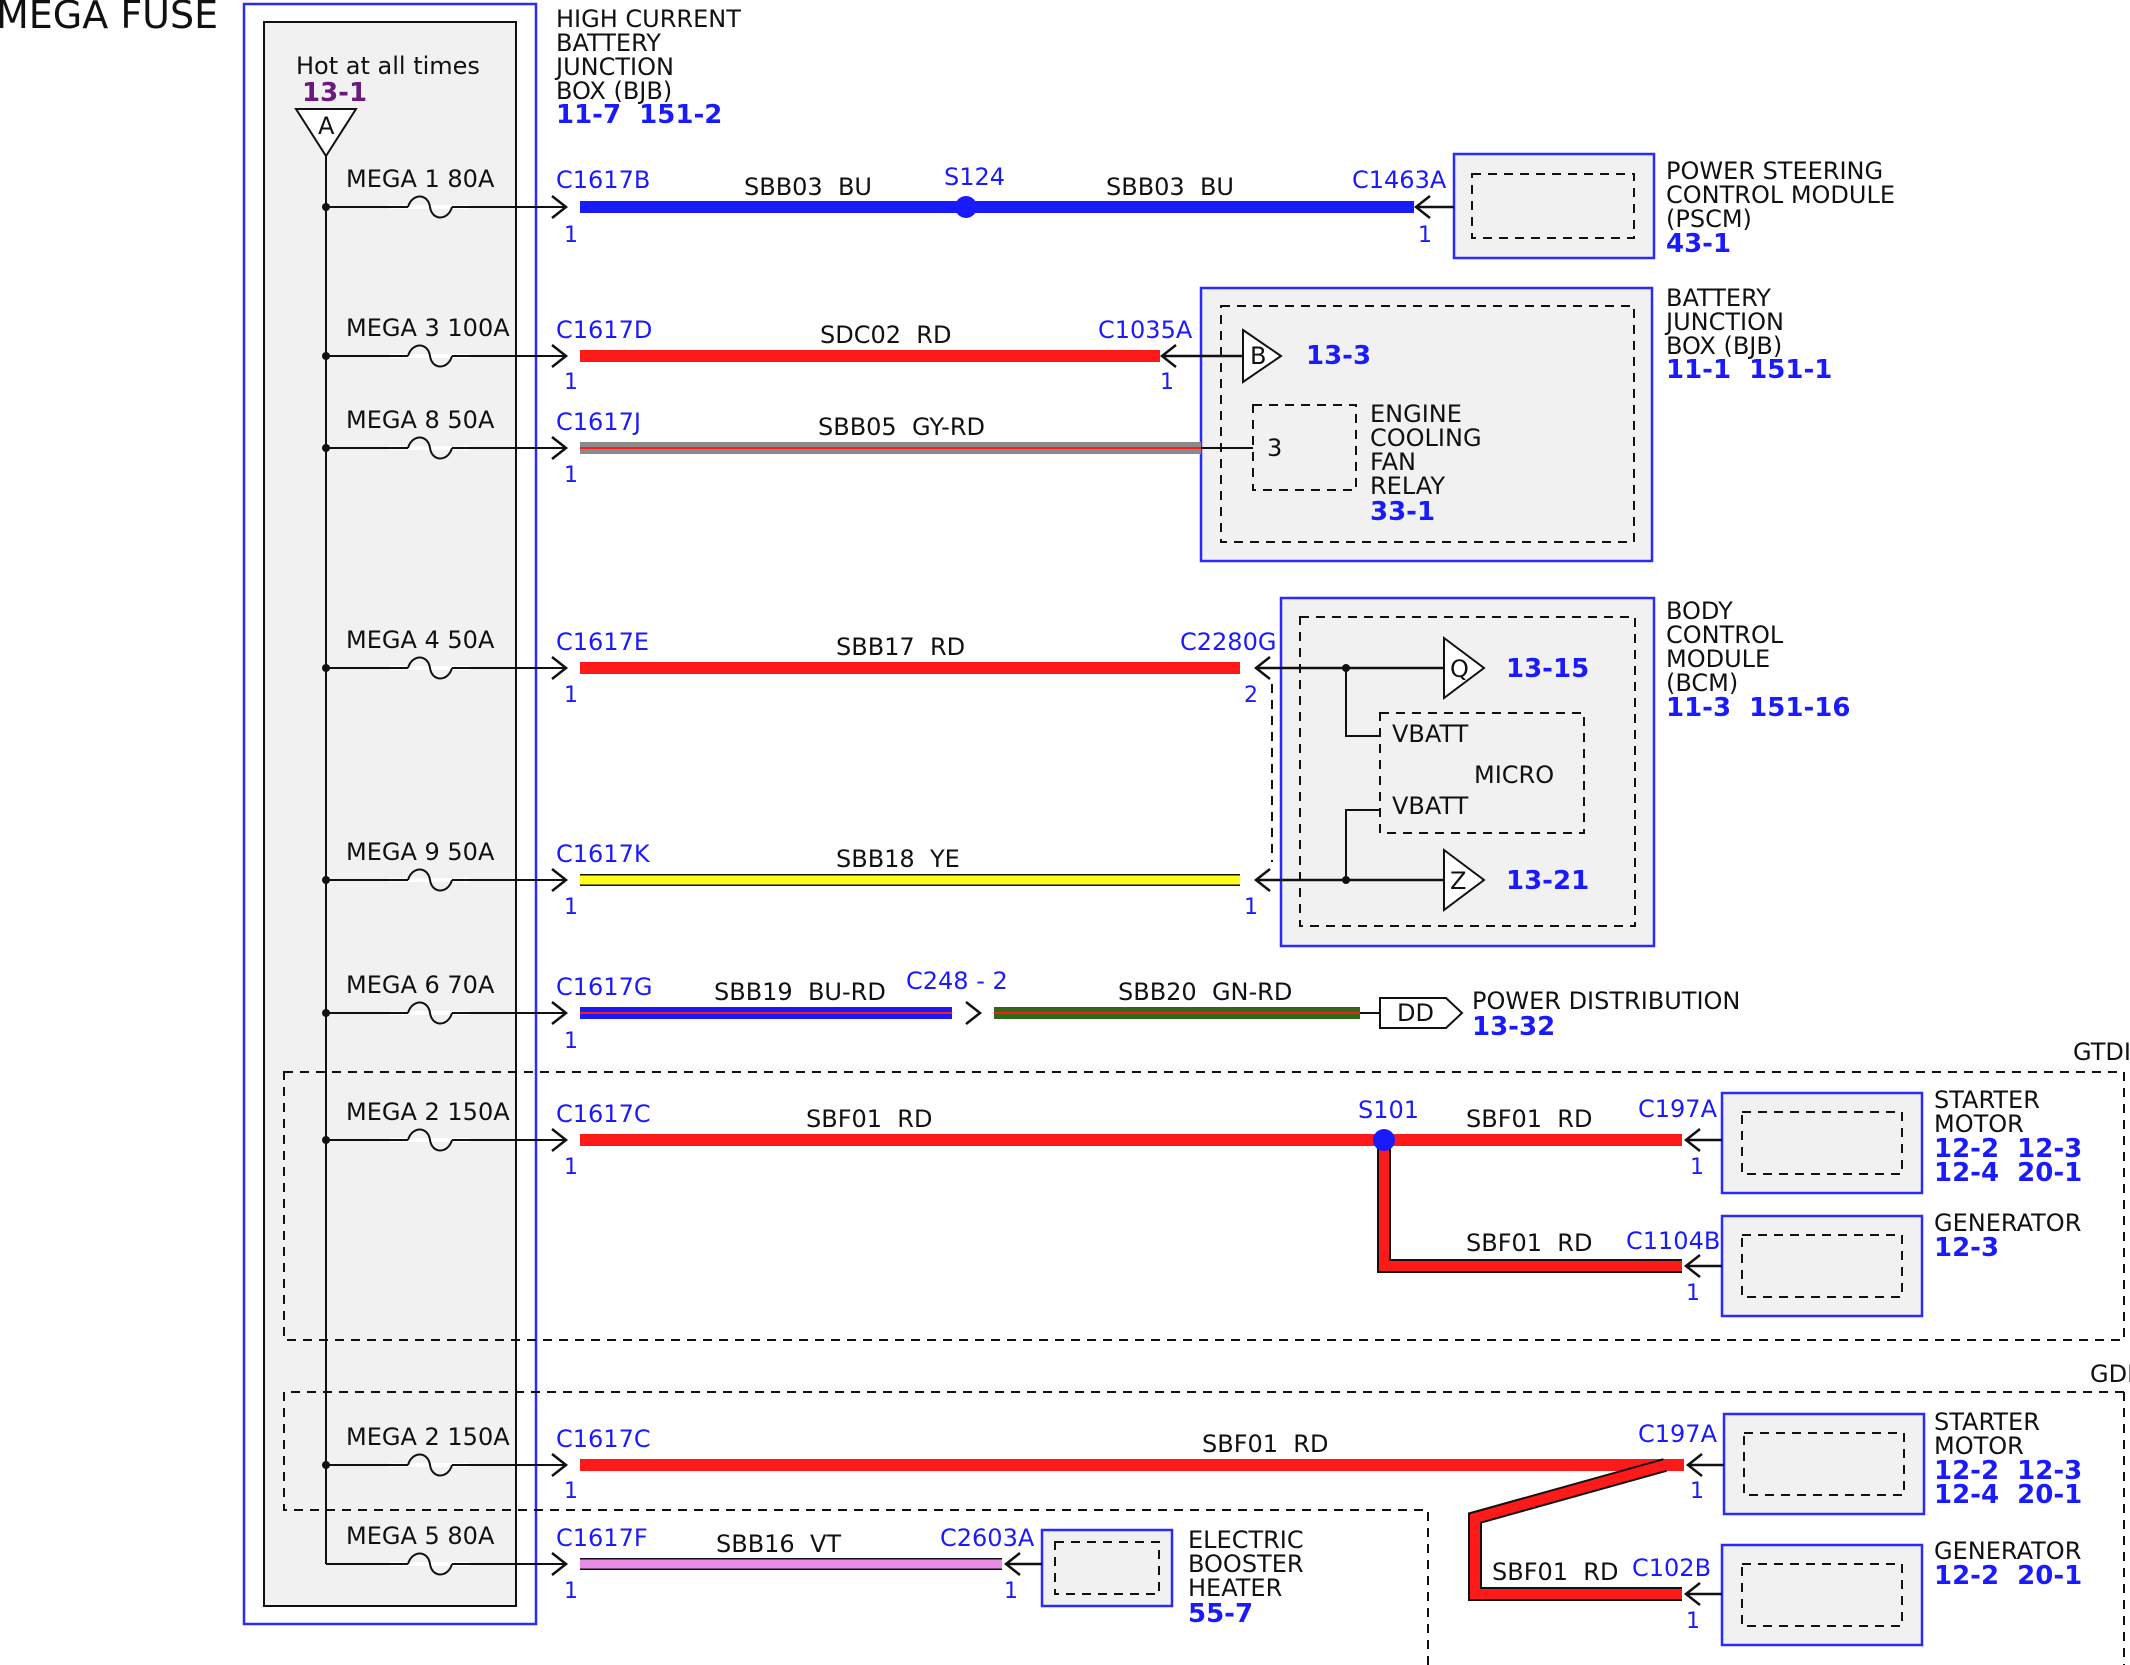  I want to click on connector-c1617c: C1617C, so click(603, 1114).